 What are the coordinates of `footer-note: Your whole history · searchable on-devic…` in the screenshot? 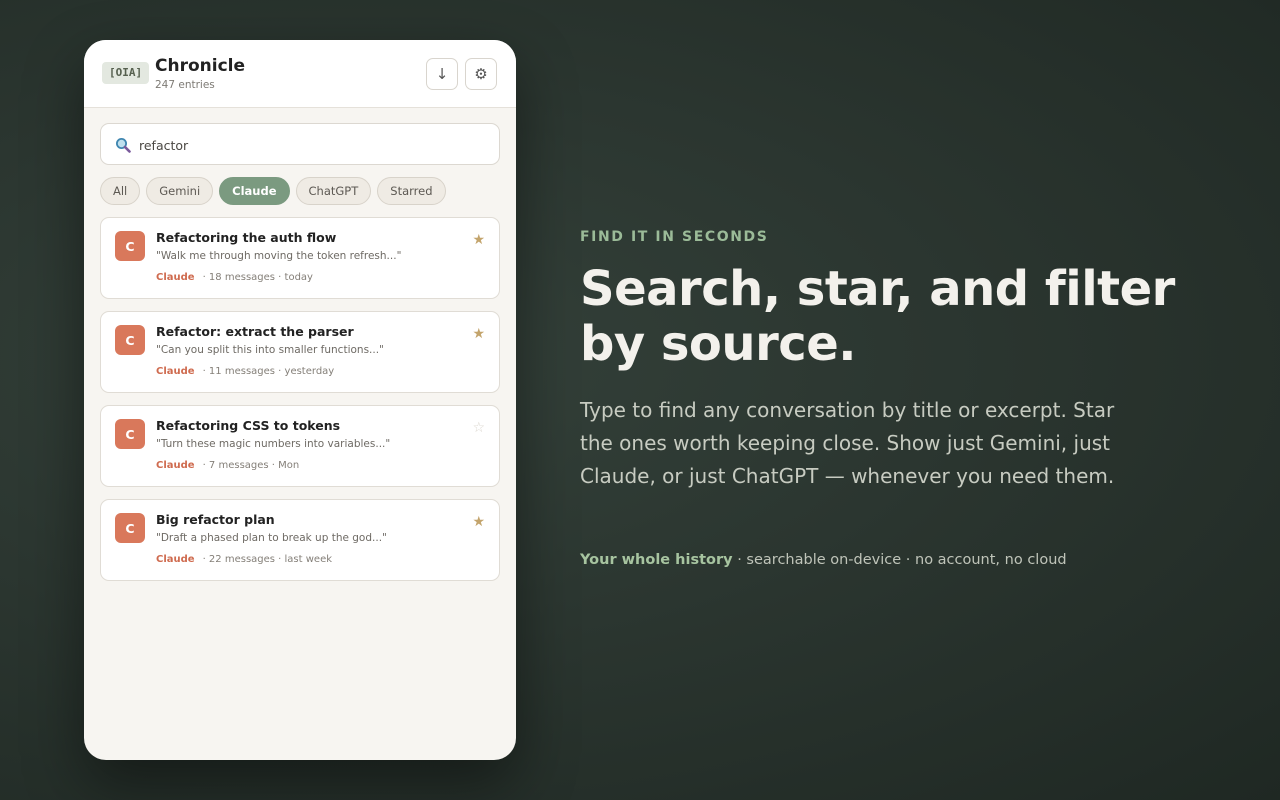 It's located at (823, 560).